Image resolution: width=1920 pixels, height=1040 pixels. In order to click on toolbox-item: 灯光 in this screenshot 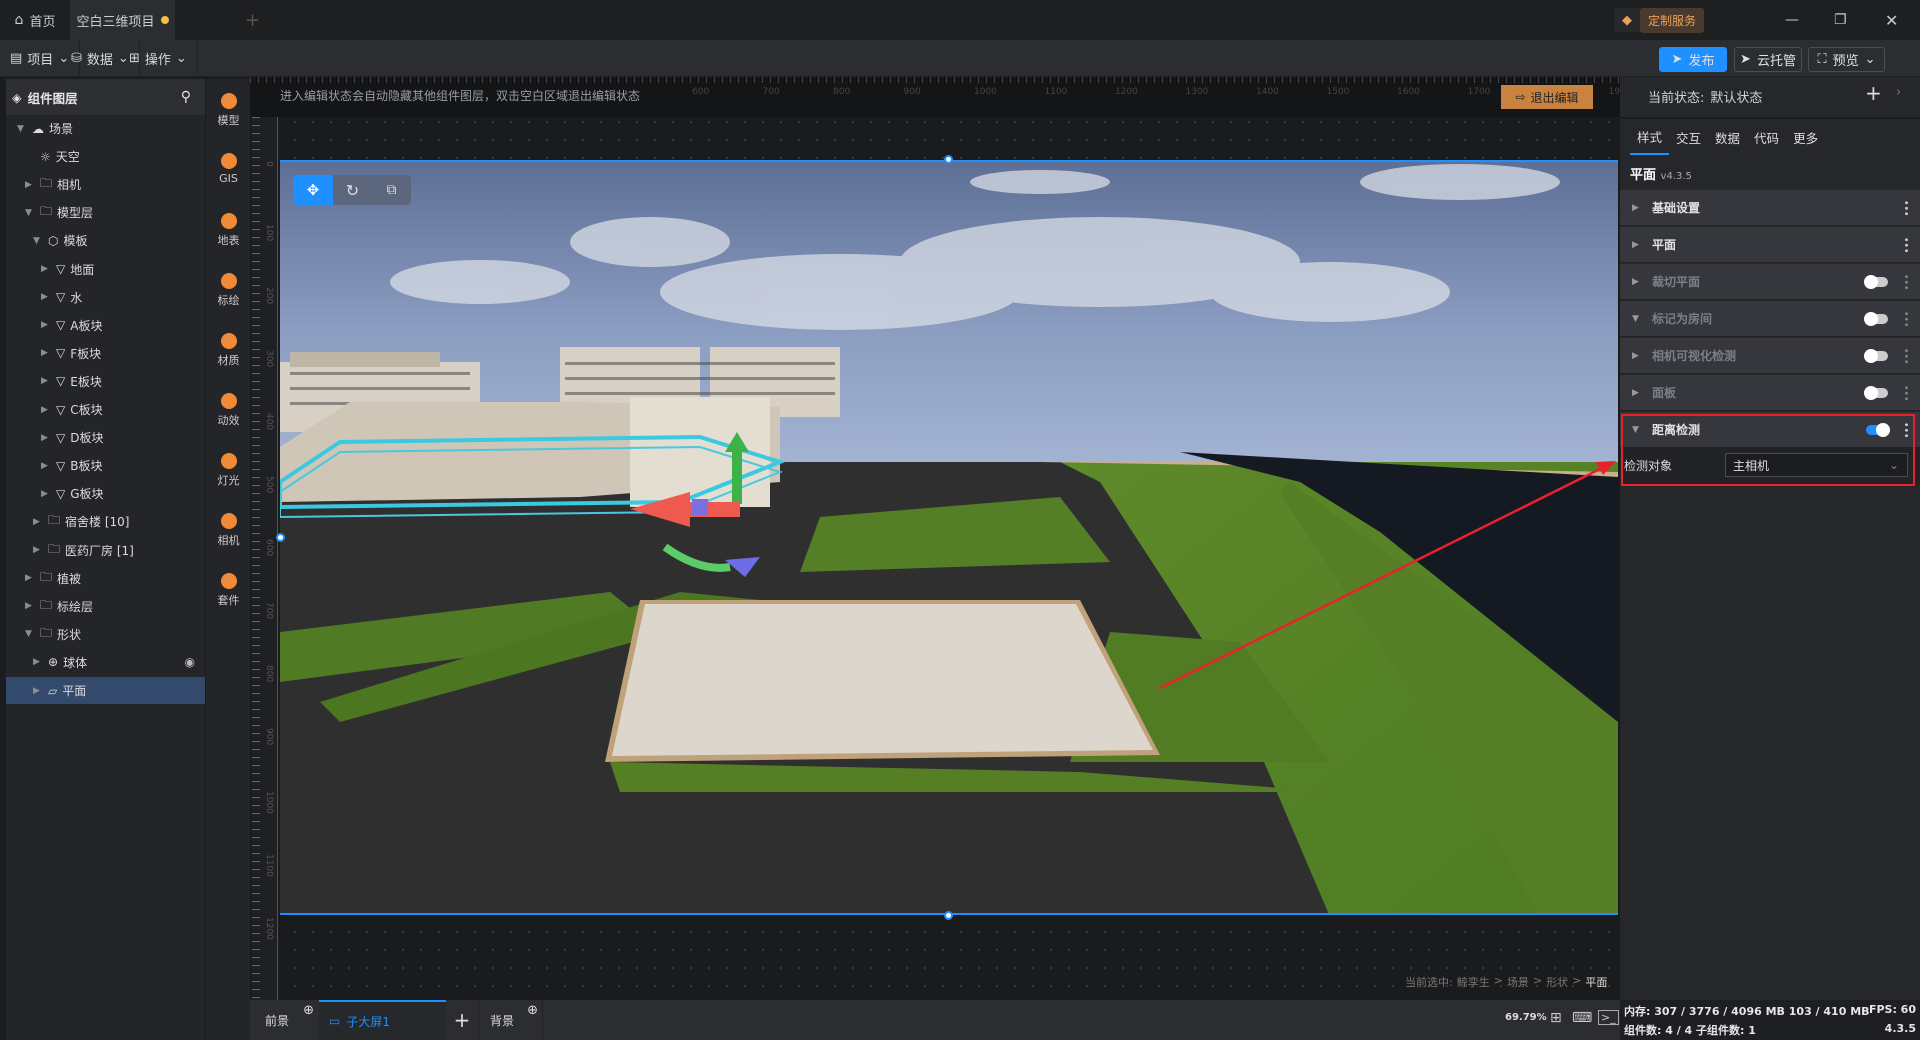, I will do `click(228, 470)`.